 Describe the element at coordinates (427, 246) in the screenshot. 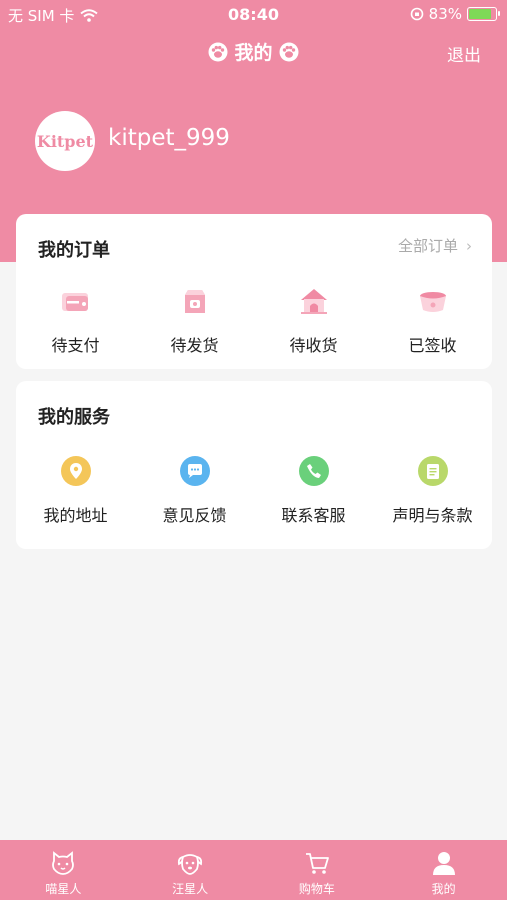

I see `all-orders-label: 全部订单` at that location.